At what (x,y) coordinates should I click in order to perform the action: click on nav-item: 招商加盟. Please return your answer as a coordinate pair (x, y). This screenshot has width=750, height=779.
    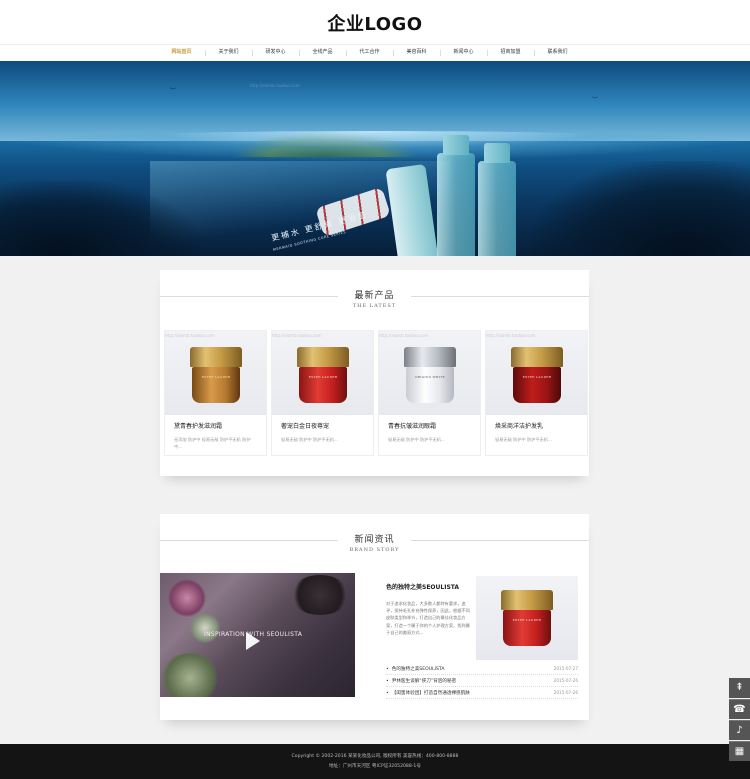
    Looking at the image, I should click on (510, 53).